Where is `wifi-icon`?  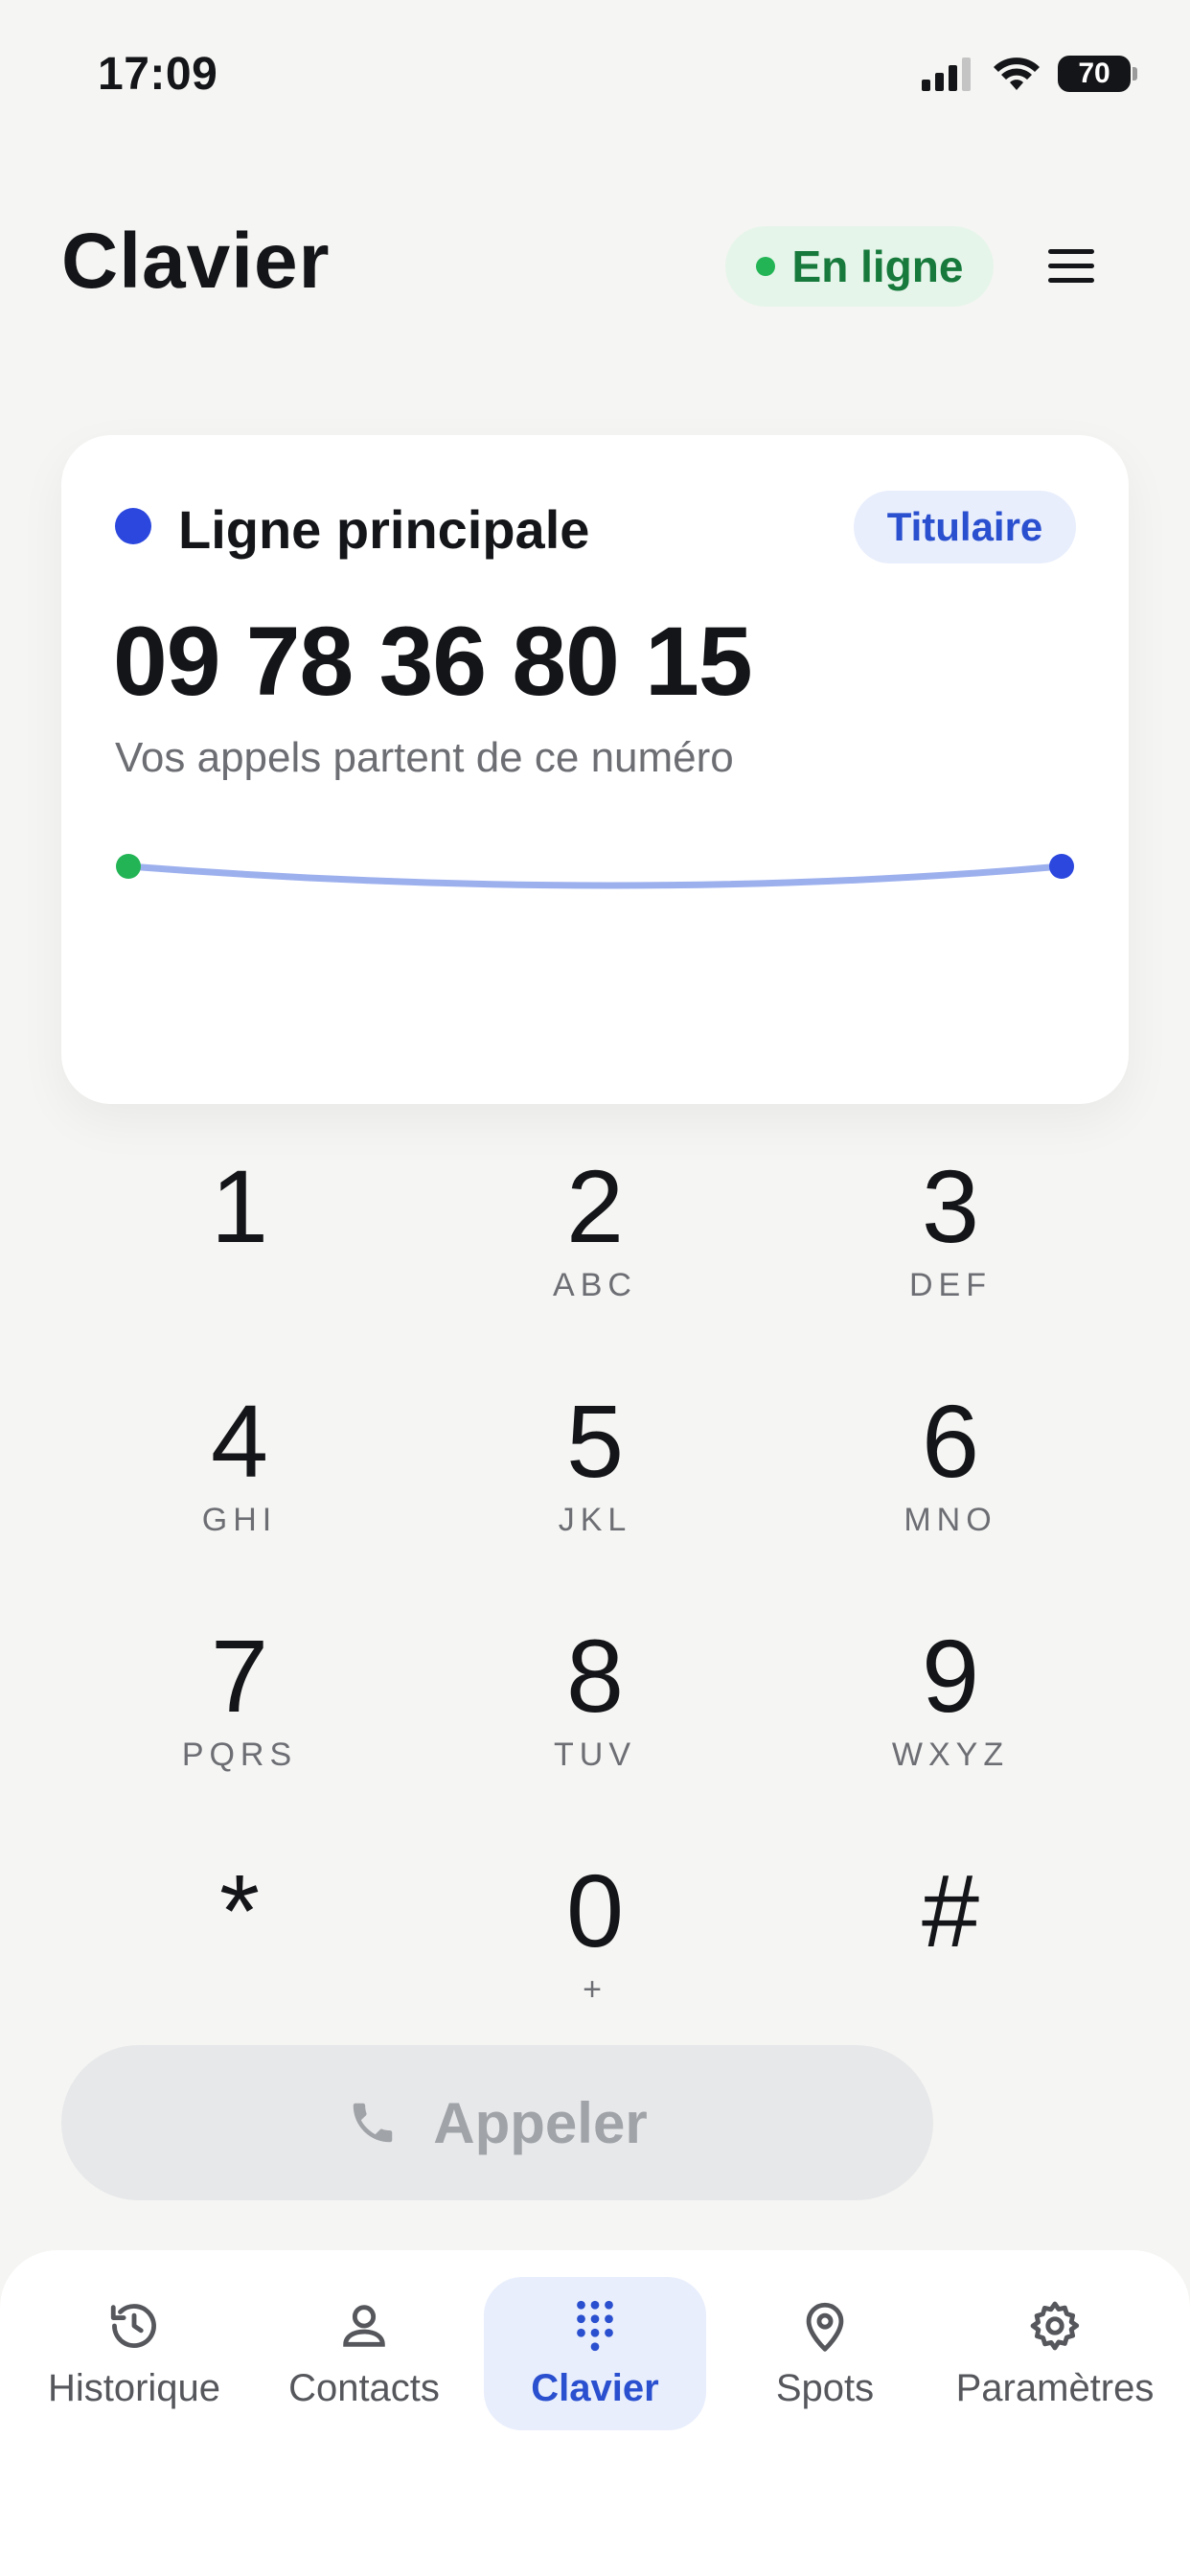
wifi-icon is located at coordinates (1017, 74).